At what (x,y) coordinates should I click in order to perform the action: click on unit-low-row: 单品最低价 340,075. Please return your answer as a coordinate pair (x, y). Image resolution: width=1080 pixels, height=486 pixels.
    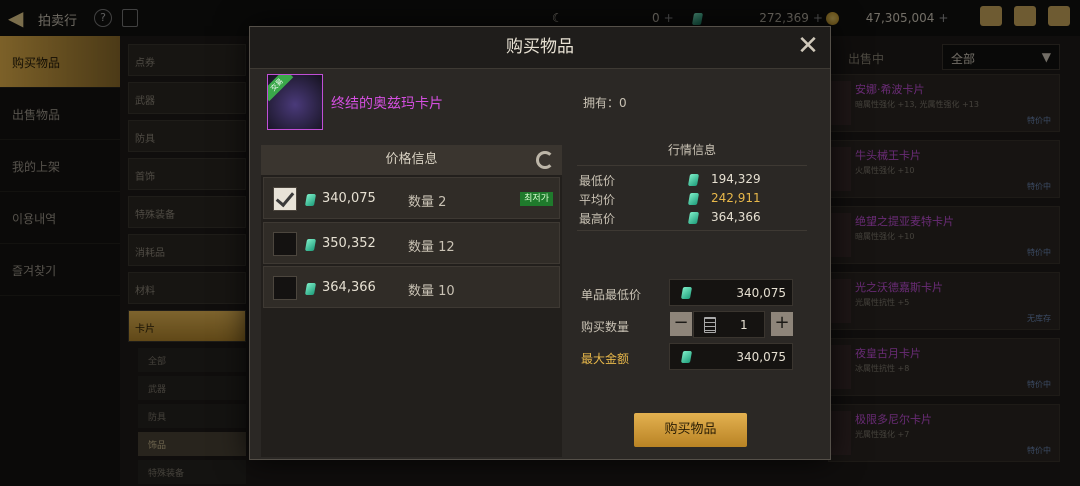
    Looking at the image, I should click on (687, 293).